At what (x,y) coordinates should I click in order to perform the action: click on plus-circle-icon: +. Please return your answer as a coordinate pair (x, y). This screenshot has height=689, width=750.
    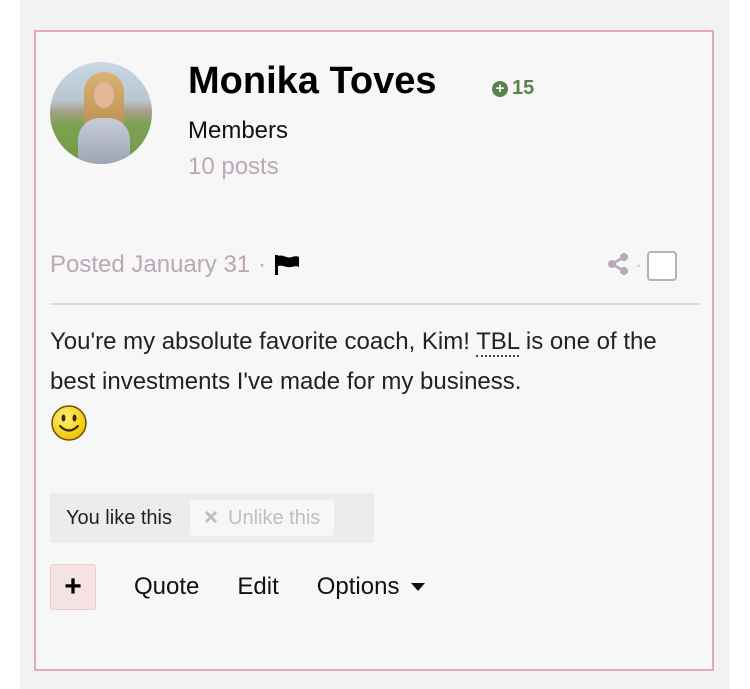
    Looking at the image, I should click on (500, 88).